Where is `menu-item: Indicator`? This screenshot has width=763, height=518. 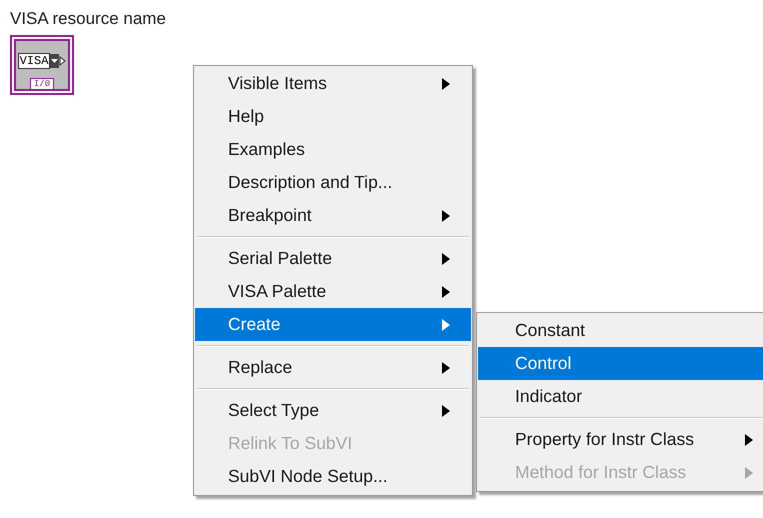 menu-item: Indicator is located at coordinates (620, 396).